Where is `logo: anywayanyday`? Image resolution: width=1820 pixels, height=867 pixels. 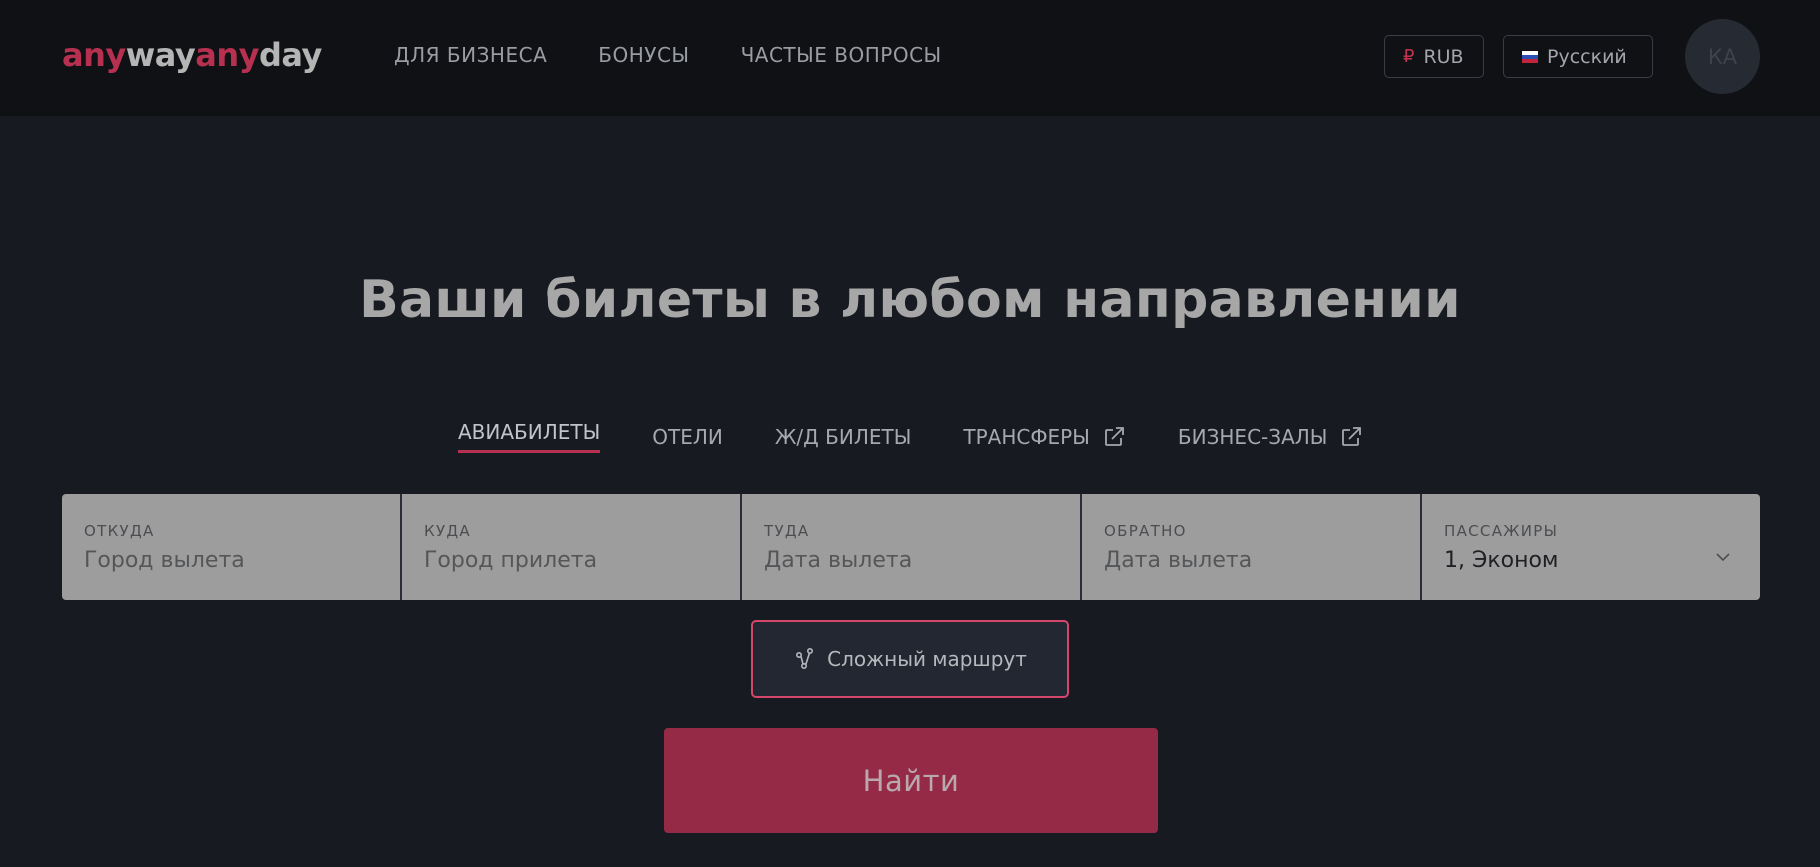 logo: anywayanyday is located at coordinates (192, 55).